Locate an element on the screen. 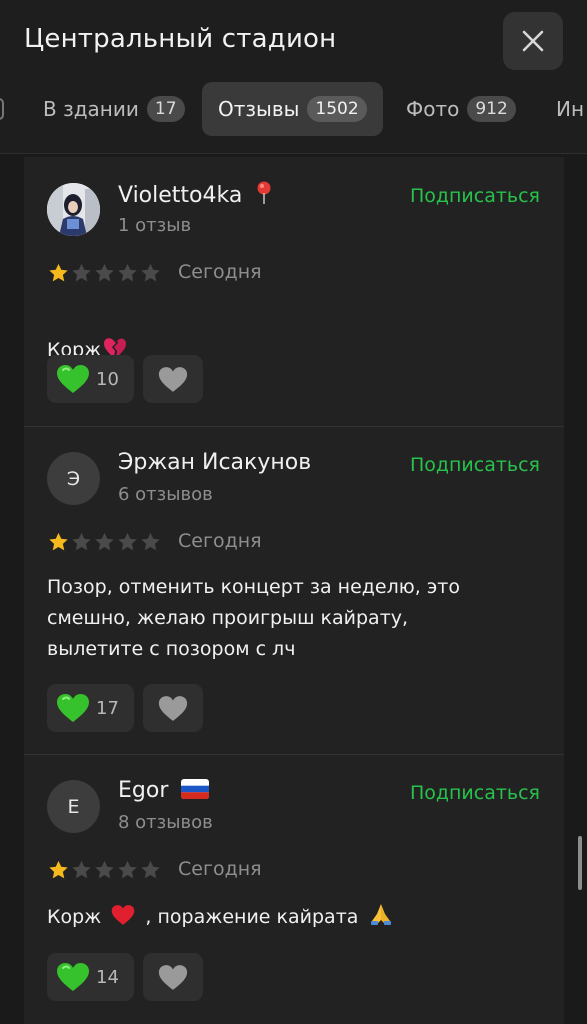 This screenshot has width=587, height=1024. tab-bar: В здании 17 Отзывы 1502 Фото 912 Ин is located at coordinates (293, 118).